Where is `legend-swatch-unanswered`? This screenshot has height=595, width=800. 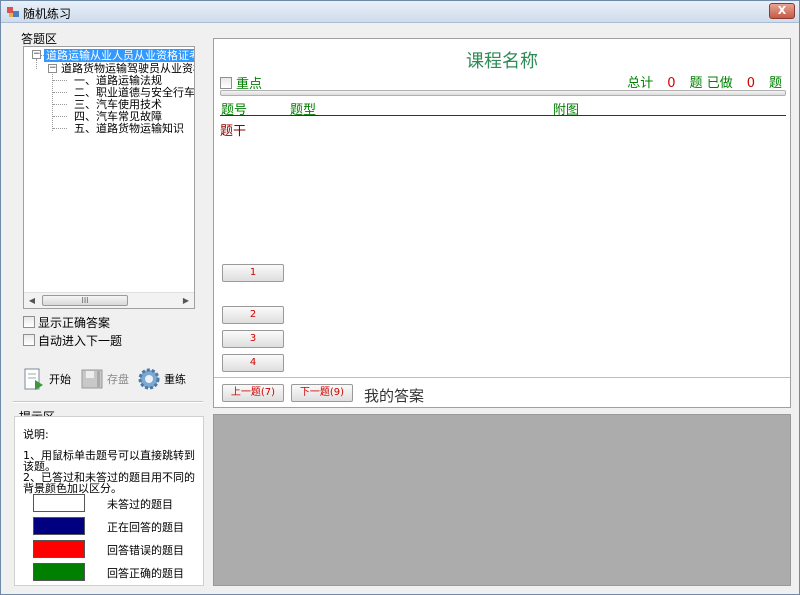 legend-swatch-unanswered is located at coordinates (59, 503).